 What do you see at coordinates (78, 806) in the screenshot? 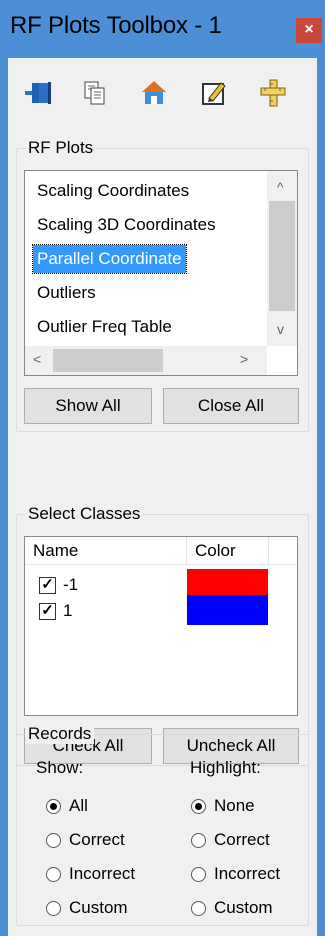
I see `show-option-label: All` at bounding box center [78, 806].